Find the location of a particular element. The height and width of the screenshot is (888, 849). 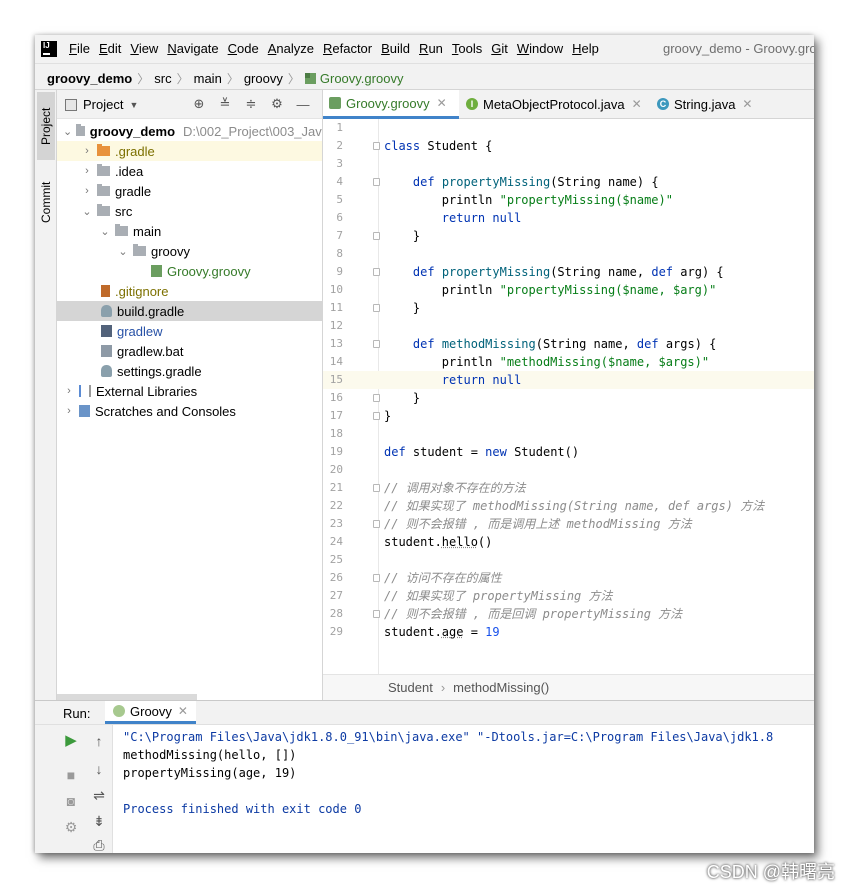

menu-edit: Edit is located at coordinates (110, 48).